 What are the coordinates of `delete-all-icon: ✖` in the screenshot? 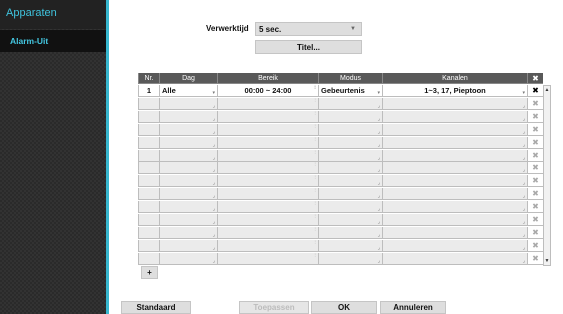 It's located at (535, 78).